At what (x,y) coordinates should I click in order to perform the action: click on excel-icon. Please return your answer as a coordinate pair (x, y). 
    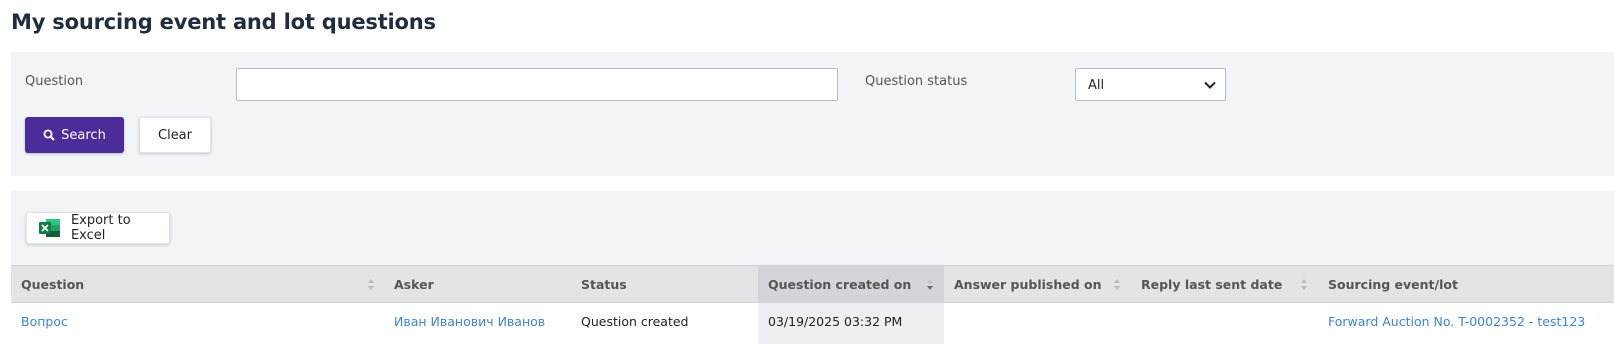
    Looking at the image, I should click on (49, 228).